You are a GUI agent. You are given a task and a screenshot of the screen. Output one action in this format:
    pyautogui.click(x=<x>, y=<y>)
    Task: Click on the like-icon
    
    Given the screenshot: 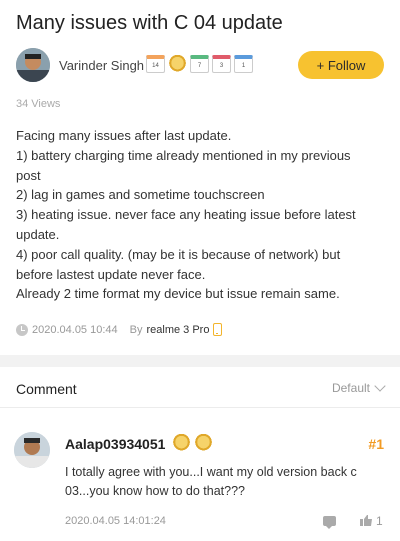 What is the action you would take?
    pyautogui.click(x=366, y=520)
    